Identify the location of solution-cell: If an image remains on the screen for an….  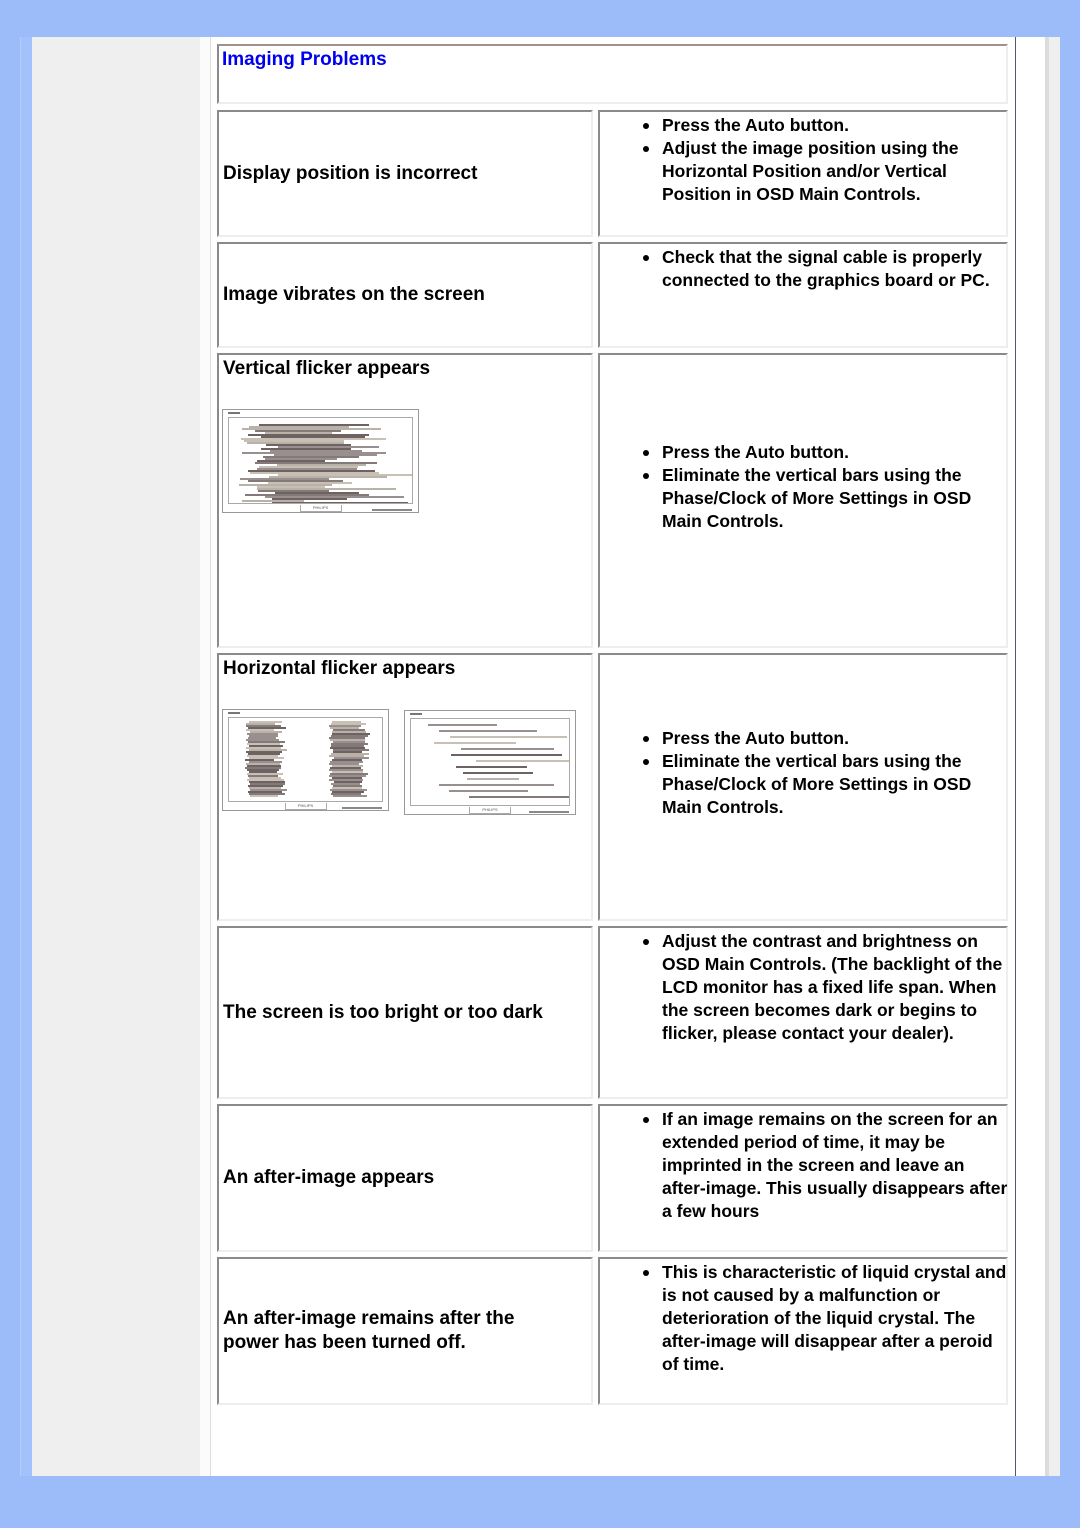
(803, 1178).